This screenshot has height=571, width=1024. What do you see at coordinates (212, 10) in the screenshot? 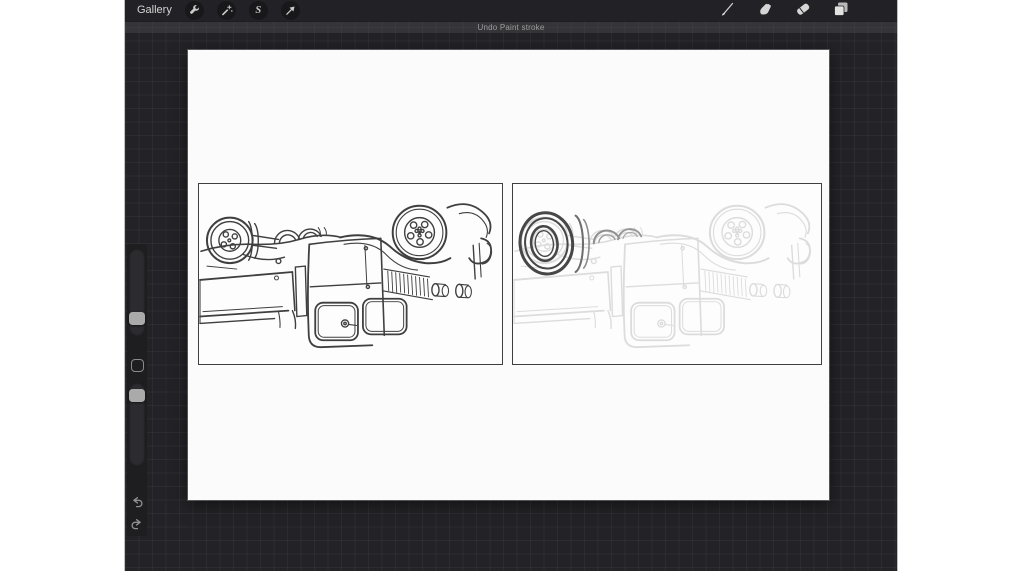
I see `toolbar-left-group: Gallery S` at bounding box center [212, 10].